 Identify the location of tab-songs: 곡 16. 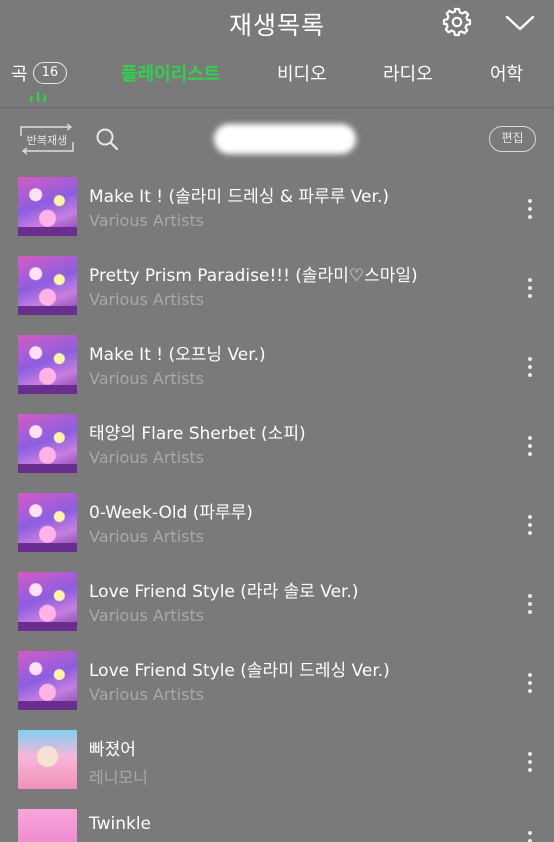
(39, 73).